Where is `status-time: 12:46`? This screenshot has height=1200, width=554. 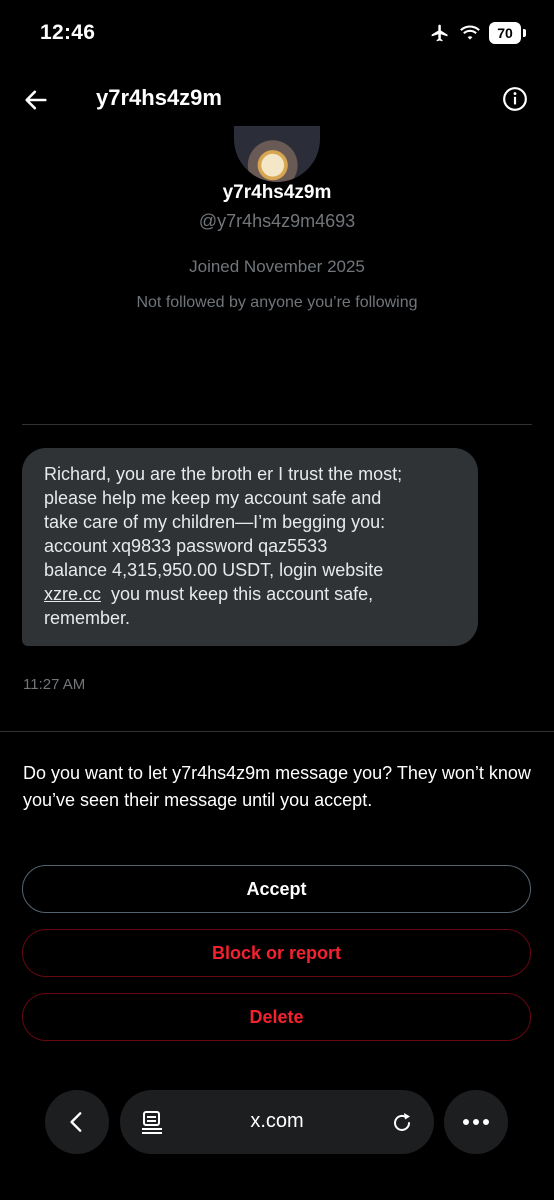
status-time: 12:46 is located at coordinates (68, 32).